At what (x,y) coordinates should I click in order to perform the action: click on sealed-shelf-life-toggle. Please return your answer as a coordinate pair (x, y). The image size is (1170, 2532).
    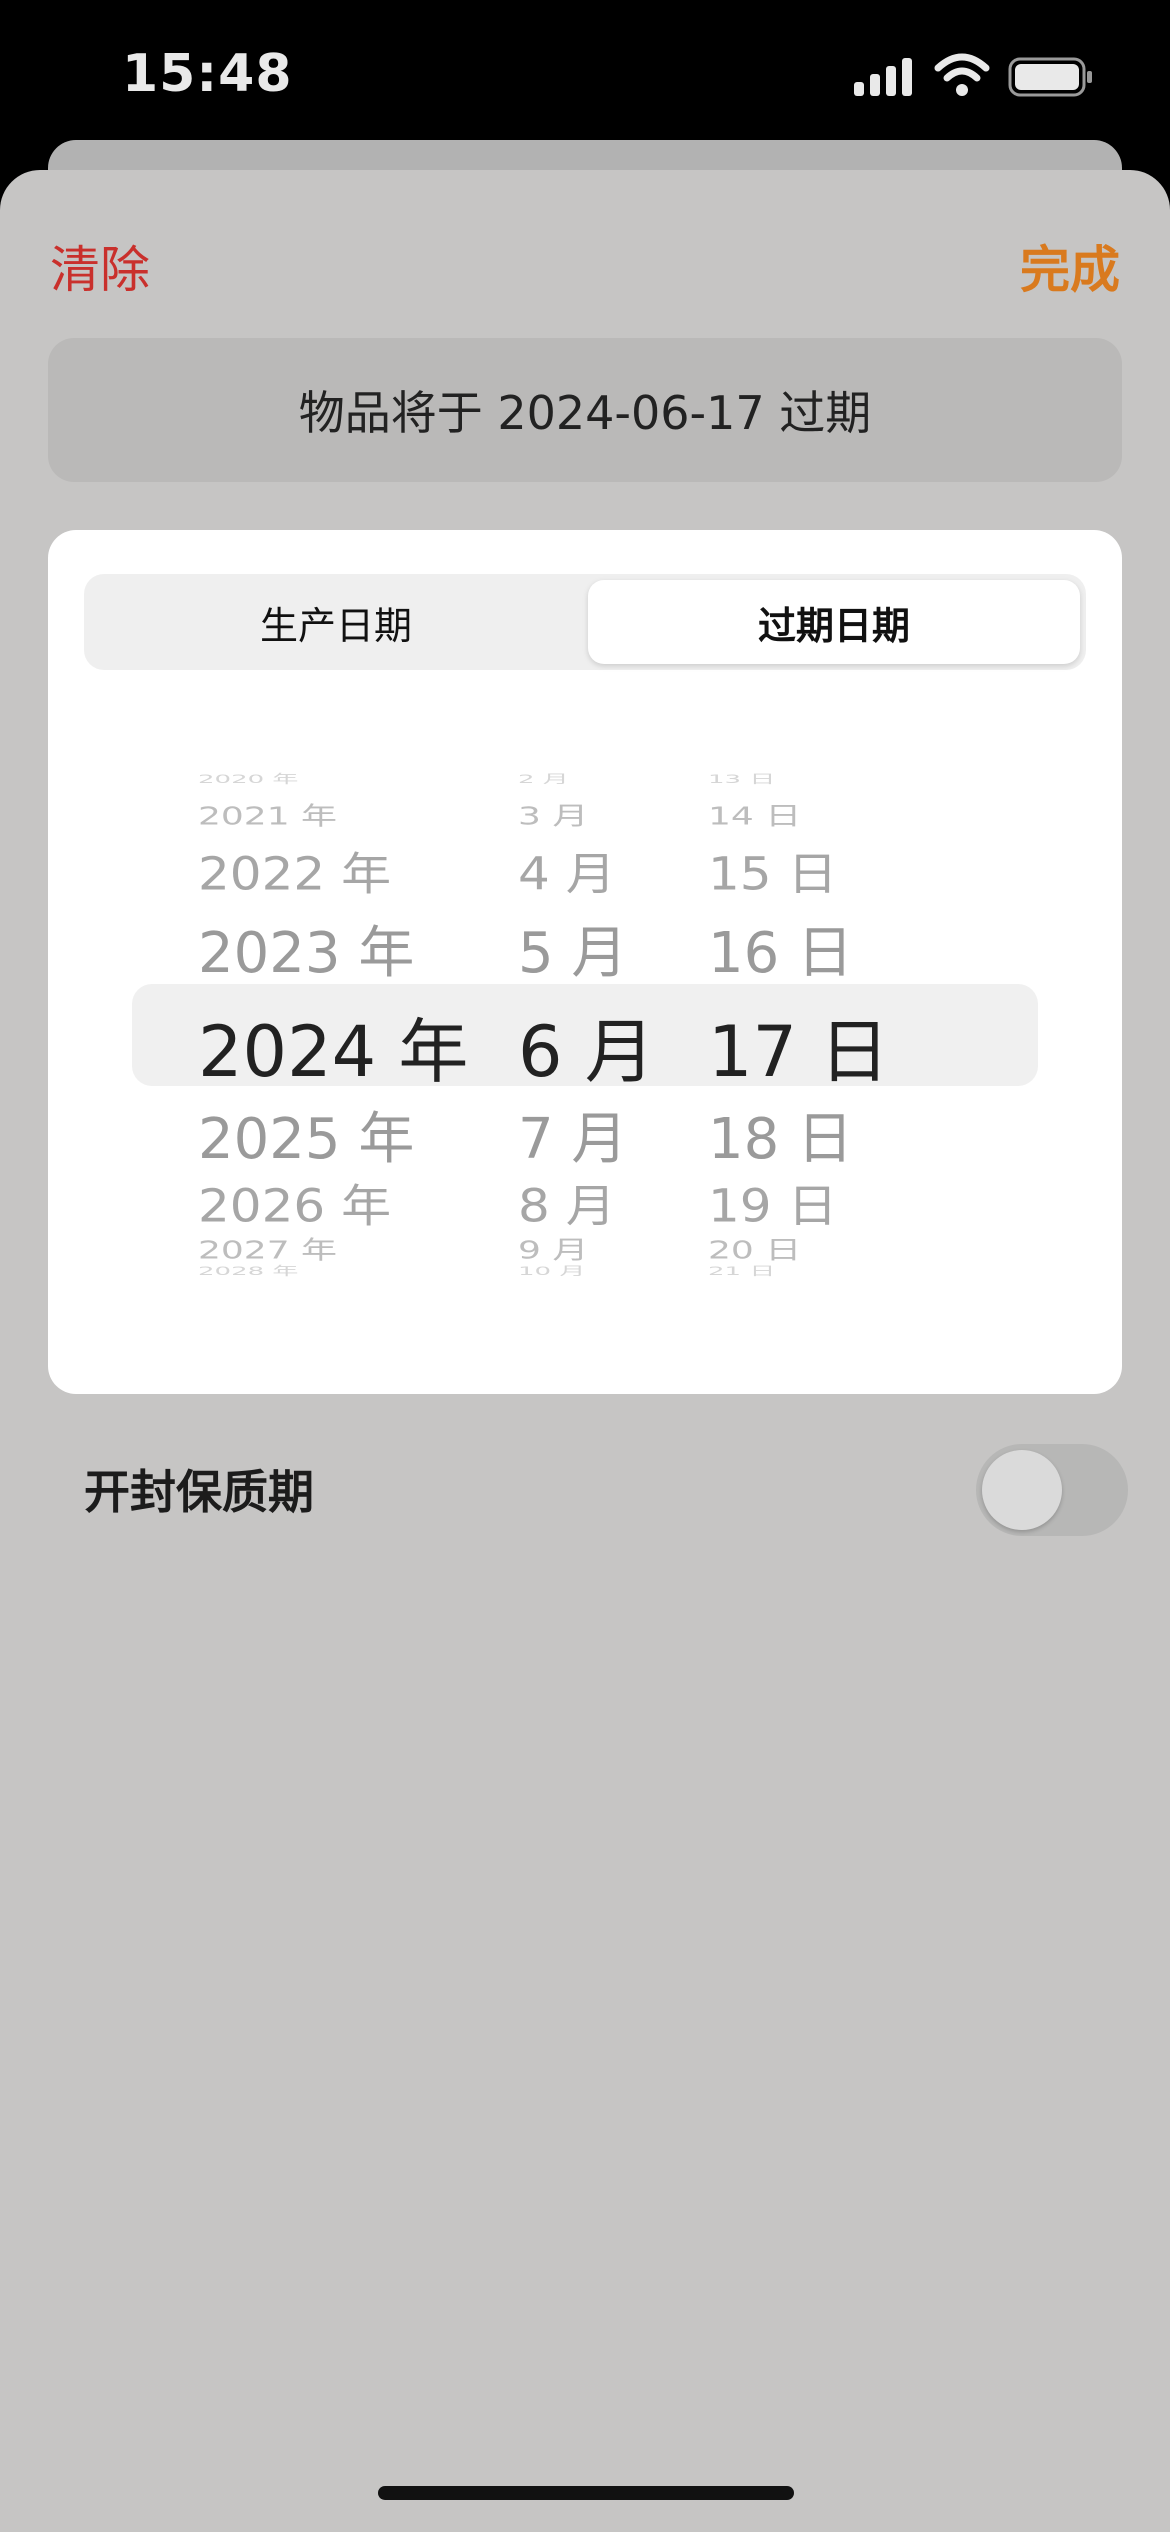
    Looking at the image, I should click on (1052, 1490).